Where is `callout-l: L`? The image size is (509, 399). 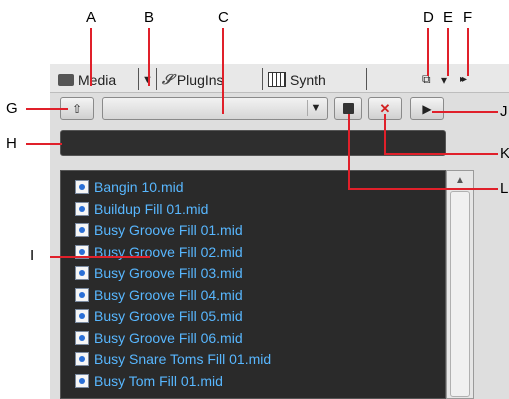
callout-l: L is located at coordinates (504, 188).